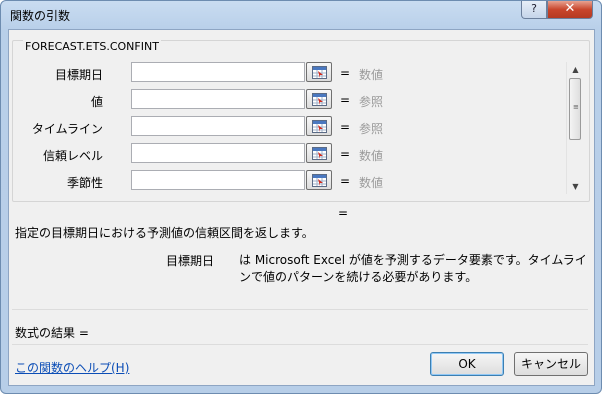 Image resolution: width=602 pixels, height=394 pixels. I want to click on arguments-scrollbar: ▲ ≡ ▼, so click(575, 128).